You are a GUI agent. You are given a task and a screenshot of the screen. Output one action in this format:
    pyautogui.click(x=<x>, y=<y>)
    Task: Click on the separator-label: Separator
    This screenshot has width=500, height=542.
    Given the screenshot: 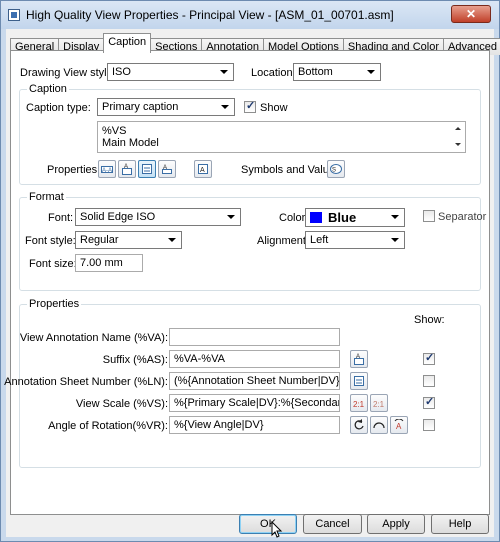 What is the action you would take?
    pyautogui.click(x=462, y=217)
    